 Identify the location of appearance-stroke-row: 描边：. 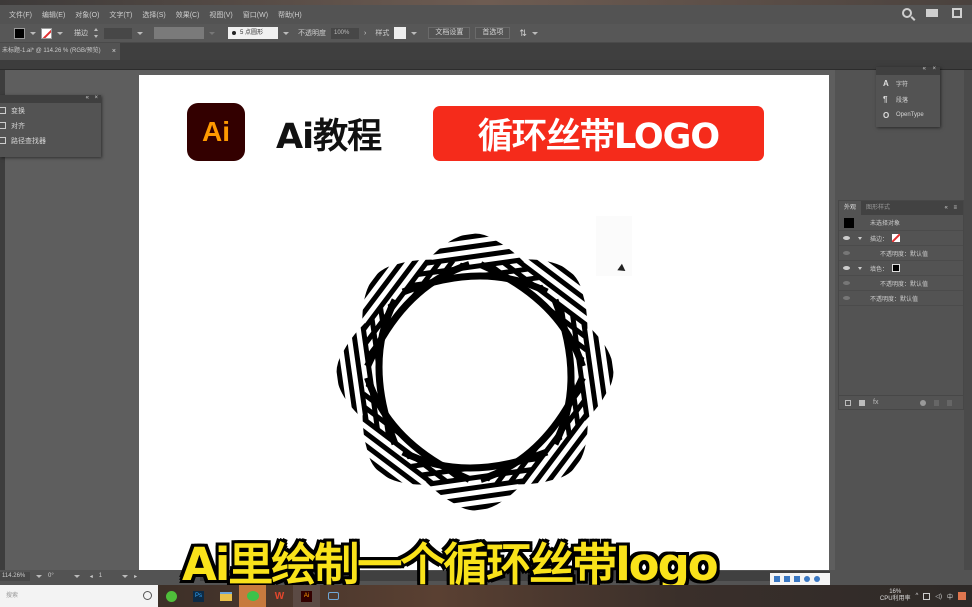
(901, 238).